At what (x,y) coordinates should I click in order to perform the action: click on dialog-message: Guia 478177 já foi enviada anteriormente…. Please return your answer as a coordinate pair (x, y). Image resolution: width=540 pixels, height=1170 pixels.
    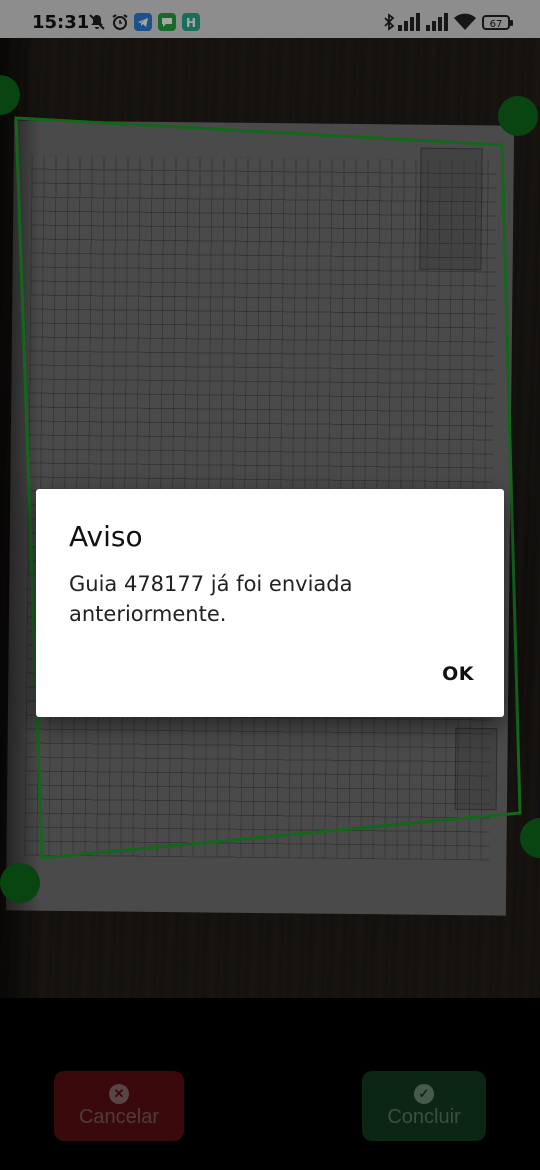
    Looking at the image, I should click on (211, 599).